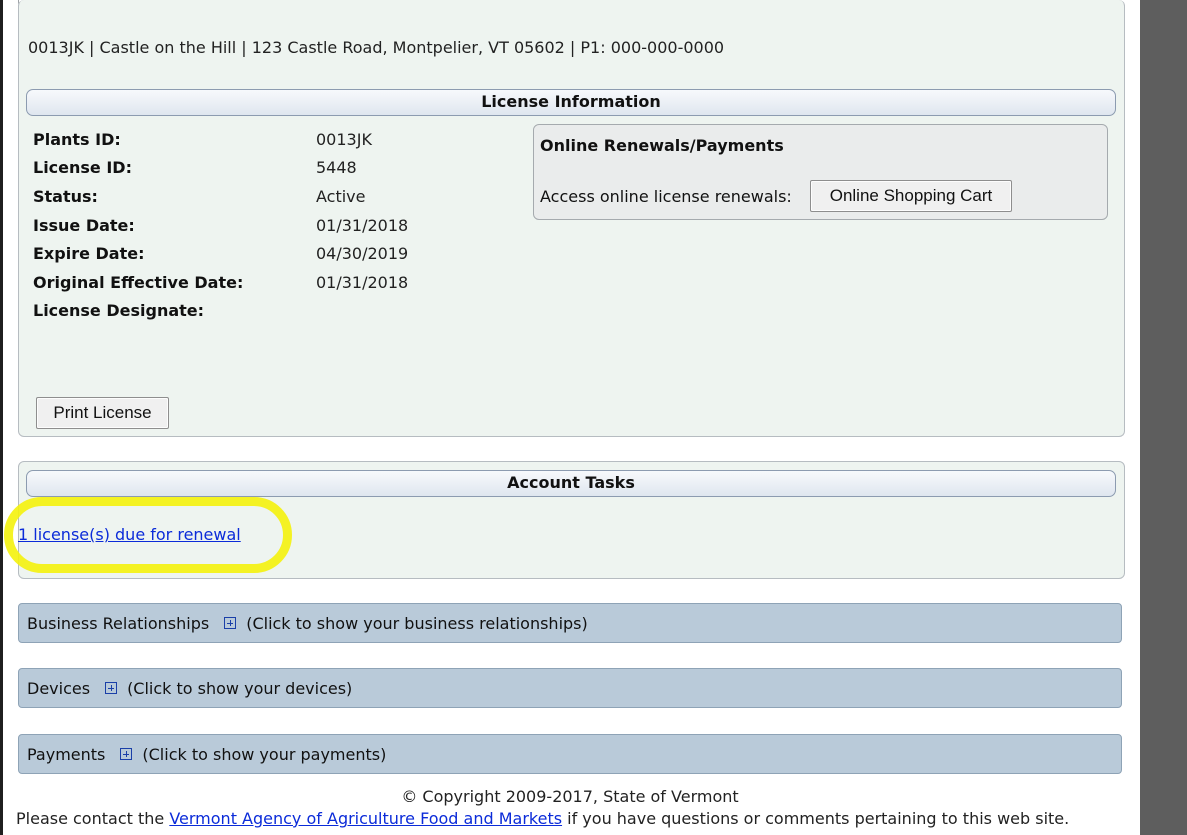  What do you see at coordinates (662, 145) in the screenshot?
I see `online-renewals-title: Online Renewals/Payments` at bounding box center [662, 145].